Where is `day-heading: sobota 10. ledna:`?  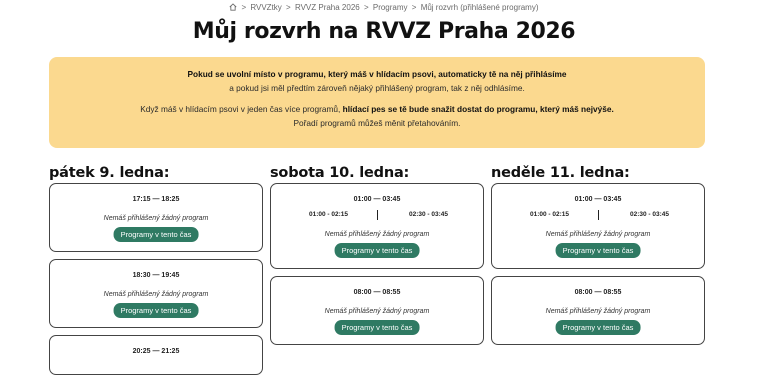 day-heading: sobota 10. ledna: is located at coordinates (340, 173).